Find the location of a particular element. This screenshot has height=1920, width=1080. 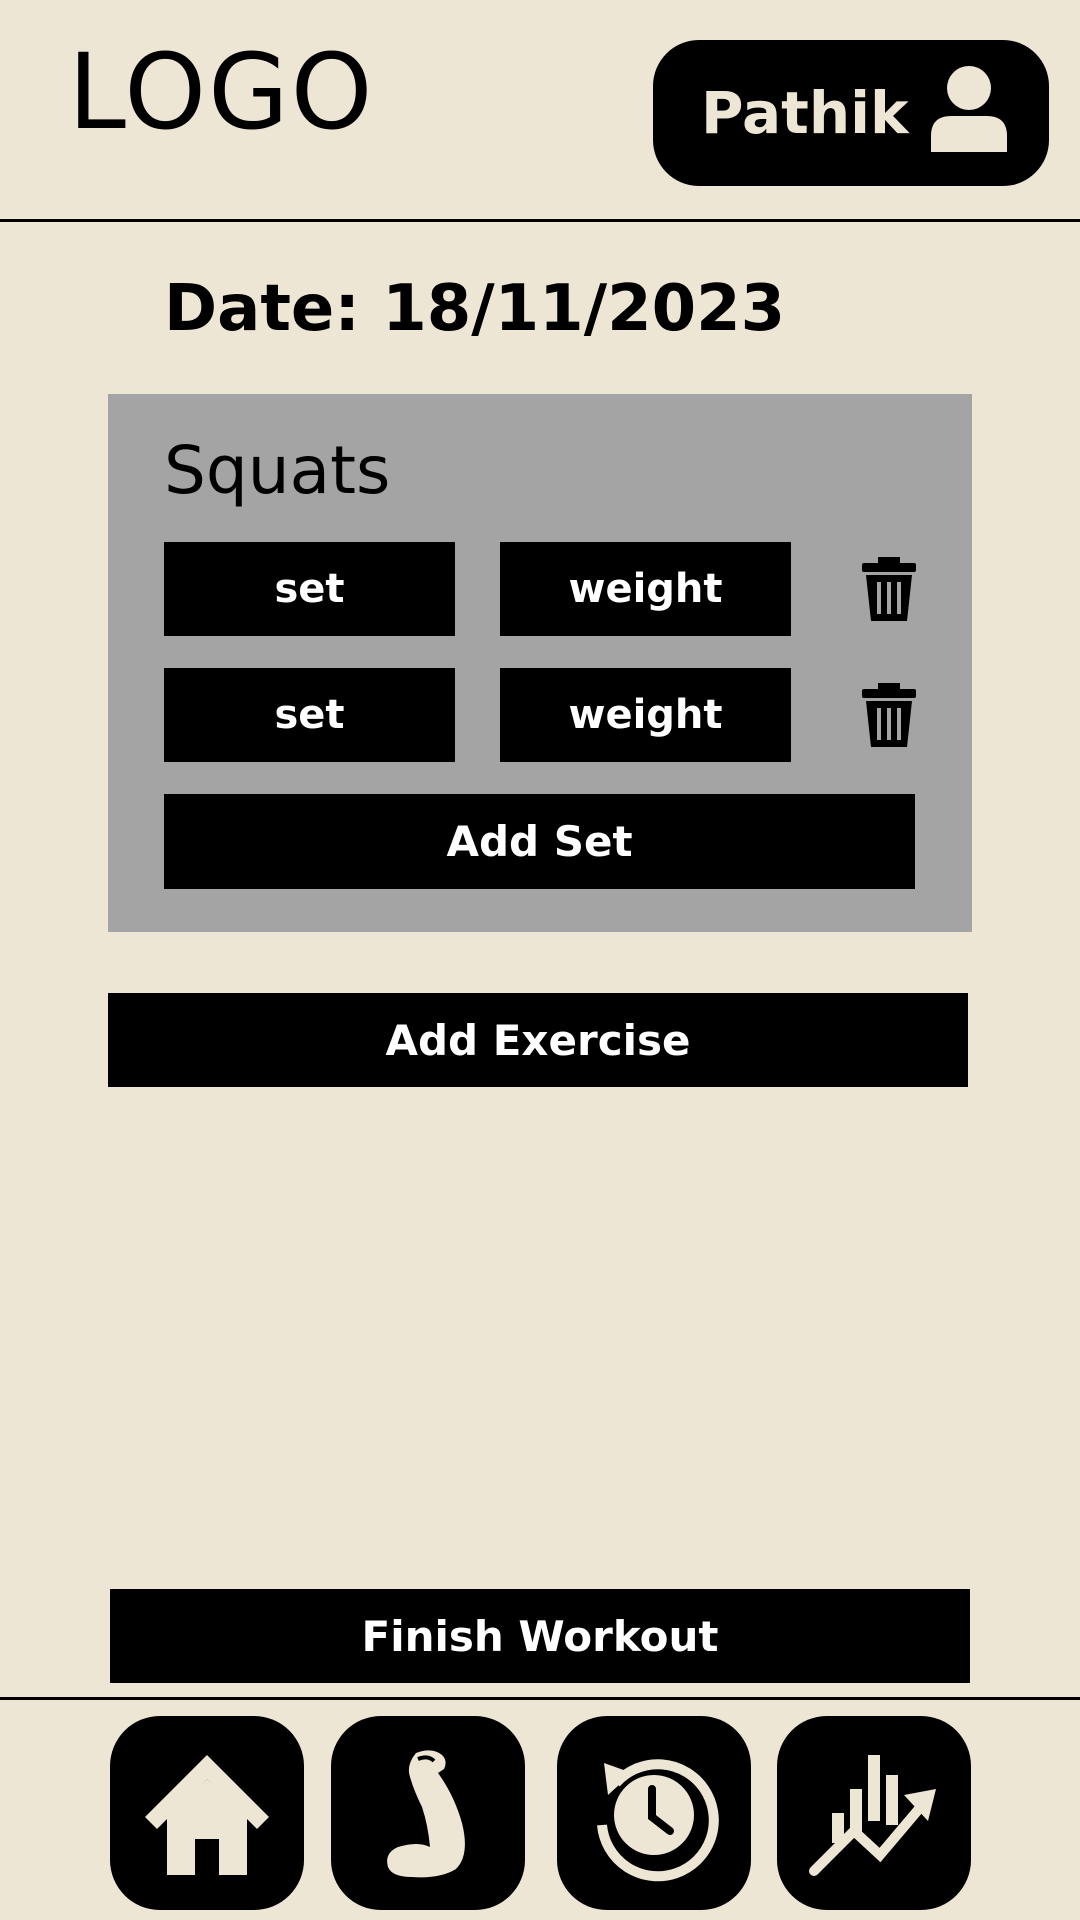

workout-date: Date: 18/11/2023 is located at coordinates (475, 309).